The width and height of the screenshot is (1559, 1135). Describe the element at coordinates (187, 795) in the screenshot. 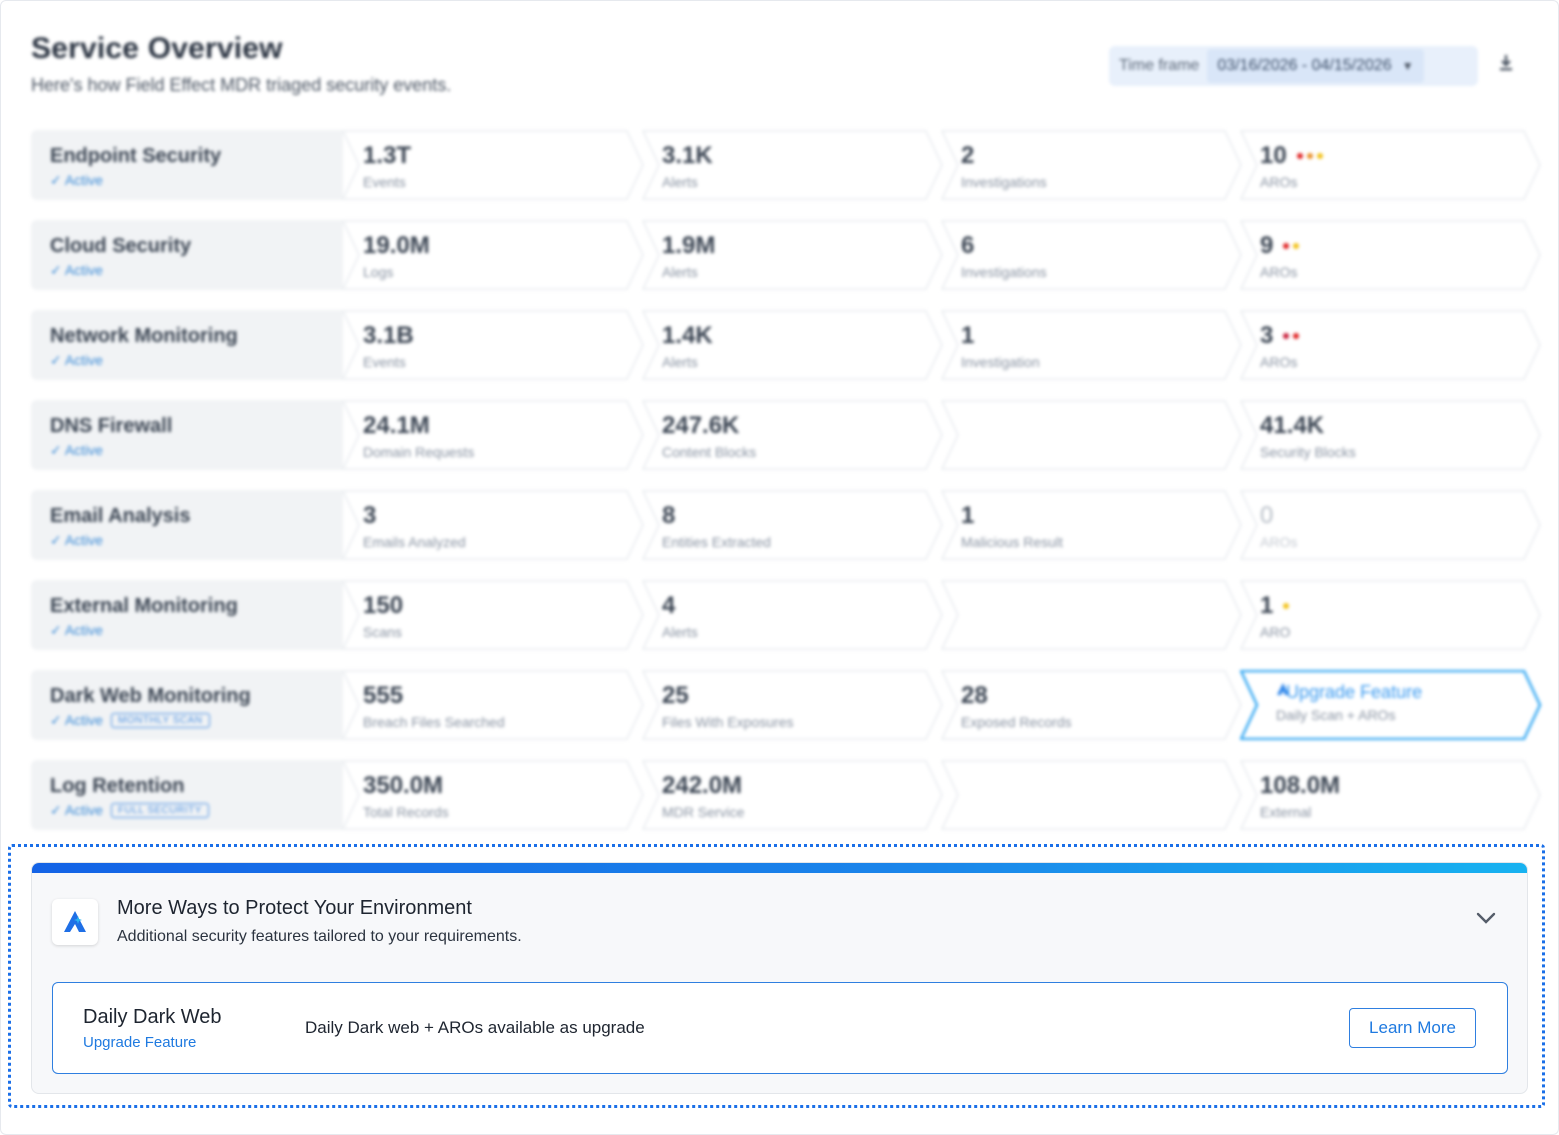

I see `service-name-cell: Log Retention ✓ Active FULL SECURITY` at that location.